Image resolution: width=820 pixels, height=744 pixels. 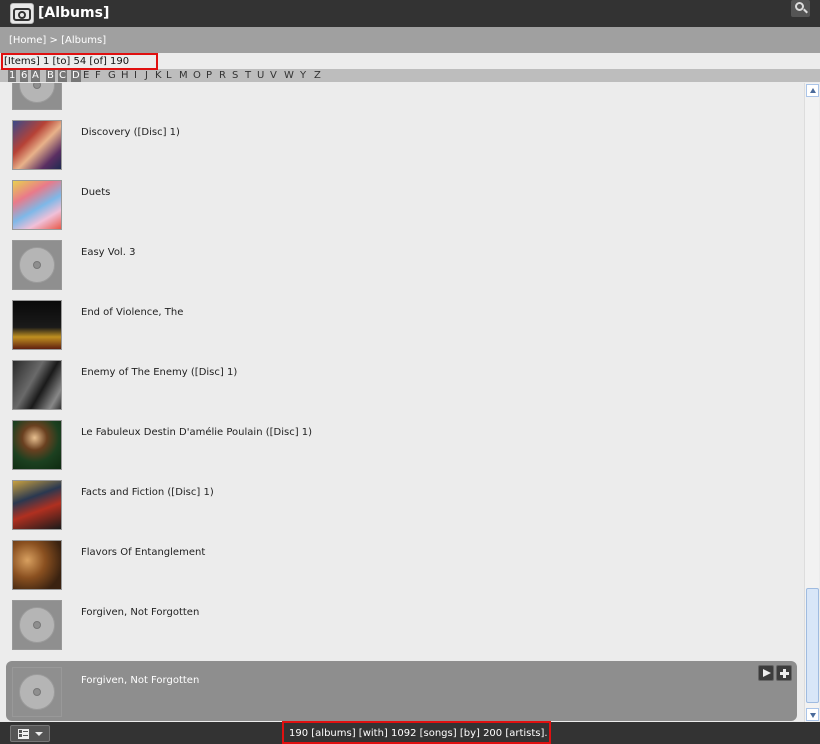 I want to click on search-button, so click(x=800, y=8).